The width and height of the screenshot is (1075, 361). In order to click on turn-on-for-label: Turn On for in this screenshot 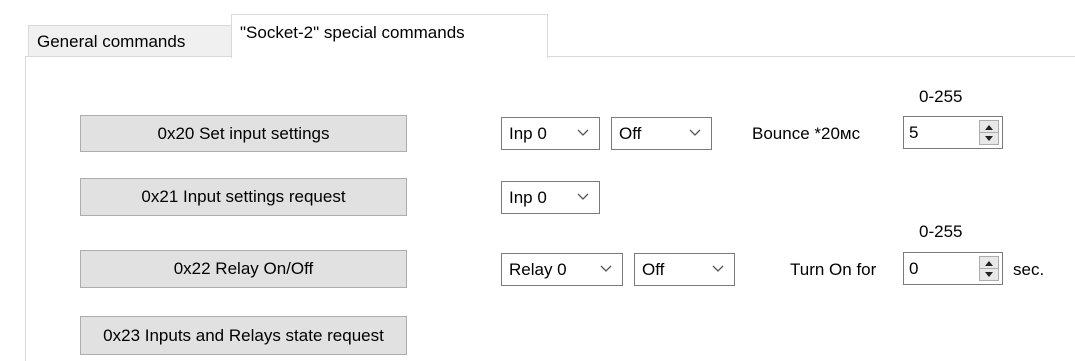, I will do `click(833, 269)`.